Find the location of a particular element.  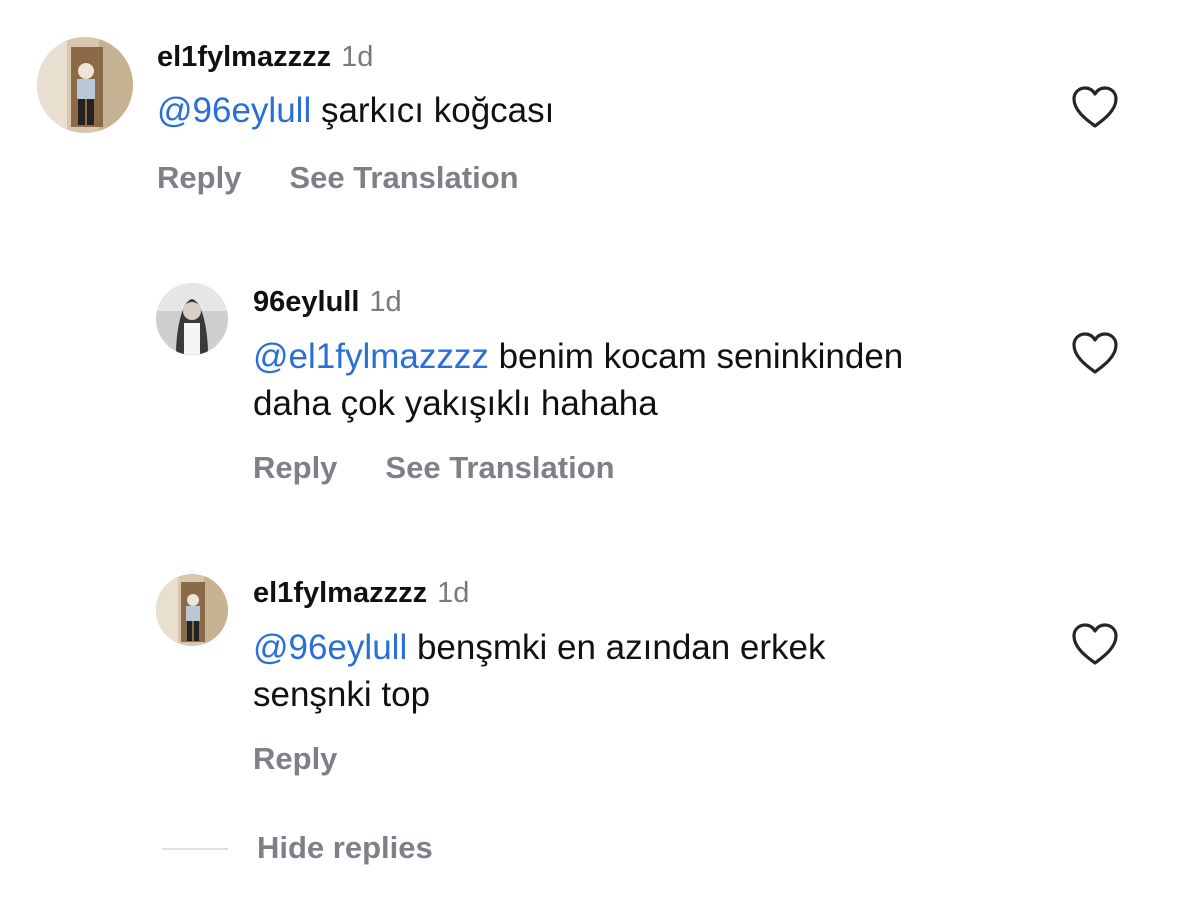

comment-body-line-2: senşnki top is located at coordinates (342, 694).